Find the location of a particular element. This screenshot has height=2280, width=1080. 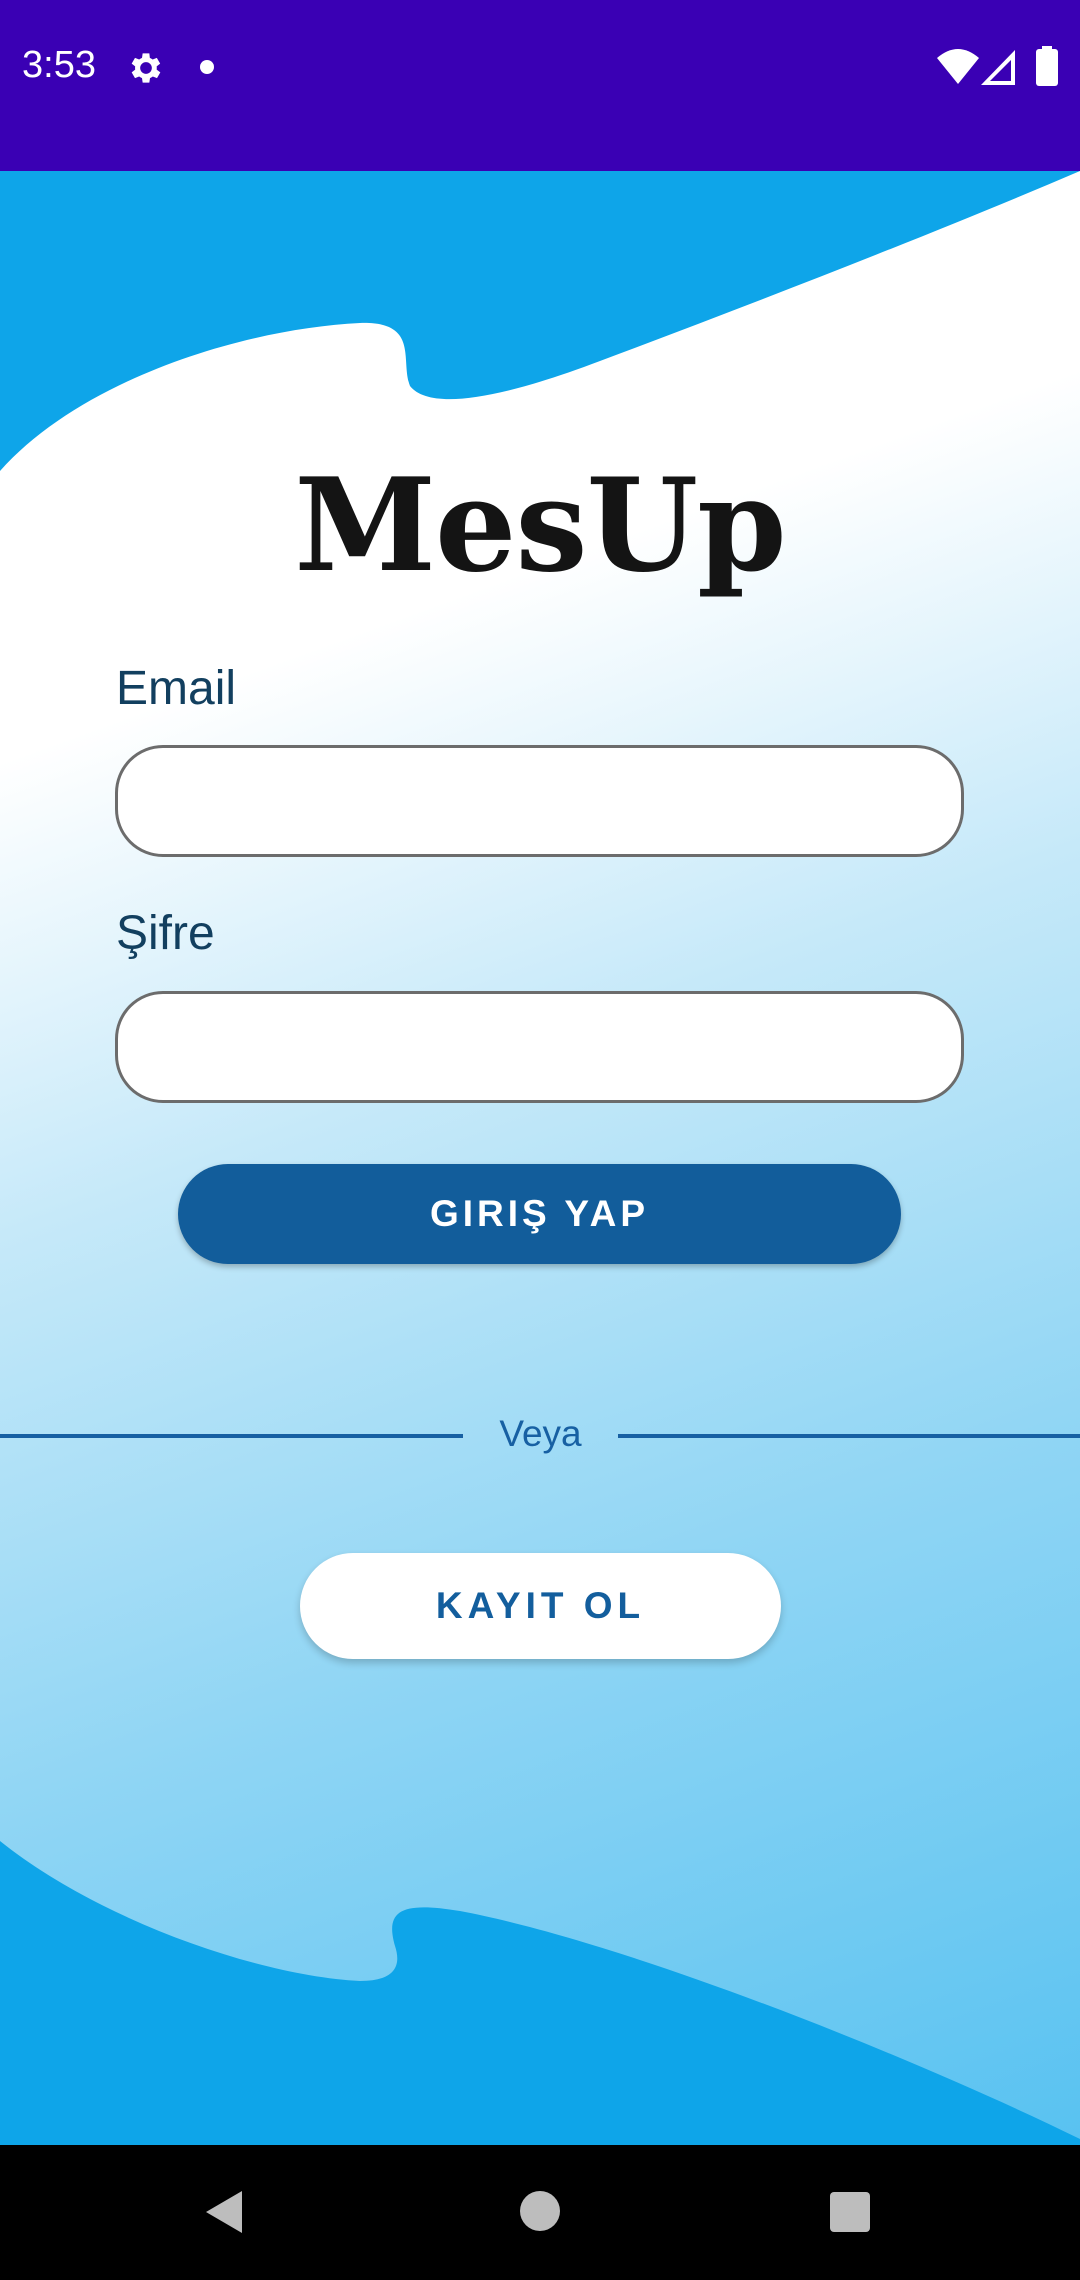

status-time: 3:53 is located at coordinates (59, 65).